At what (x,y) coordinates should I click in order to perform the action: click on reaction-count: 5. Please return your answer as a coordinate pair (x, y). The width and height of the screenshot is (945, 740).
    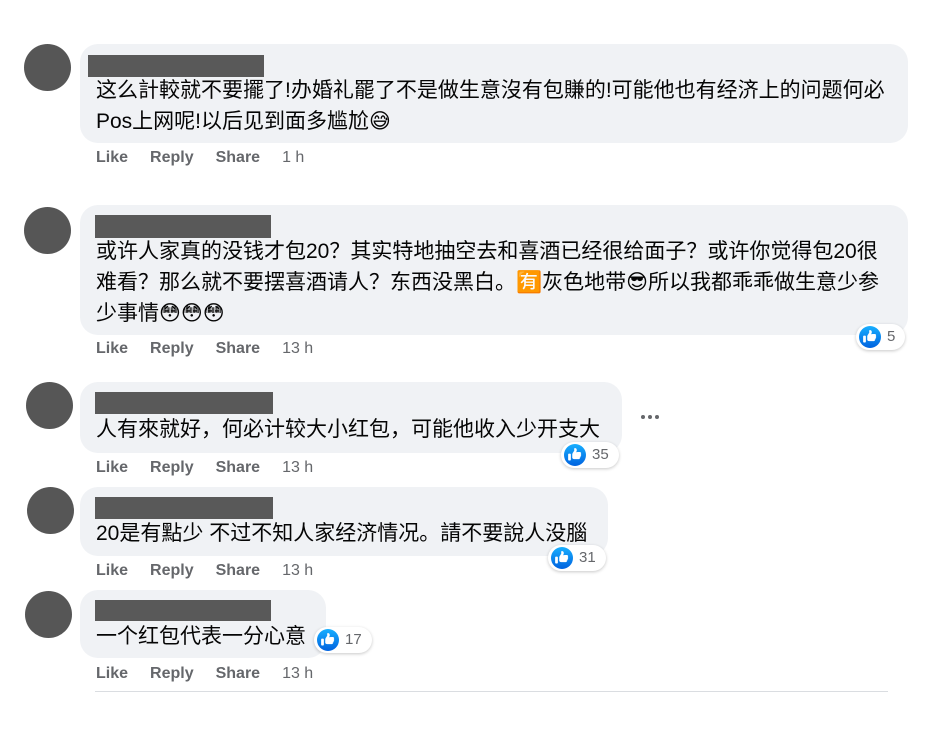
    Looking at the image, I should click on (891, 336).